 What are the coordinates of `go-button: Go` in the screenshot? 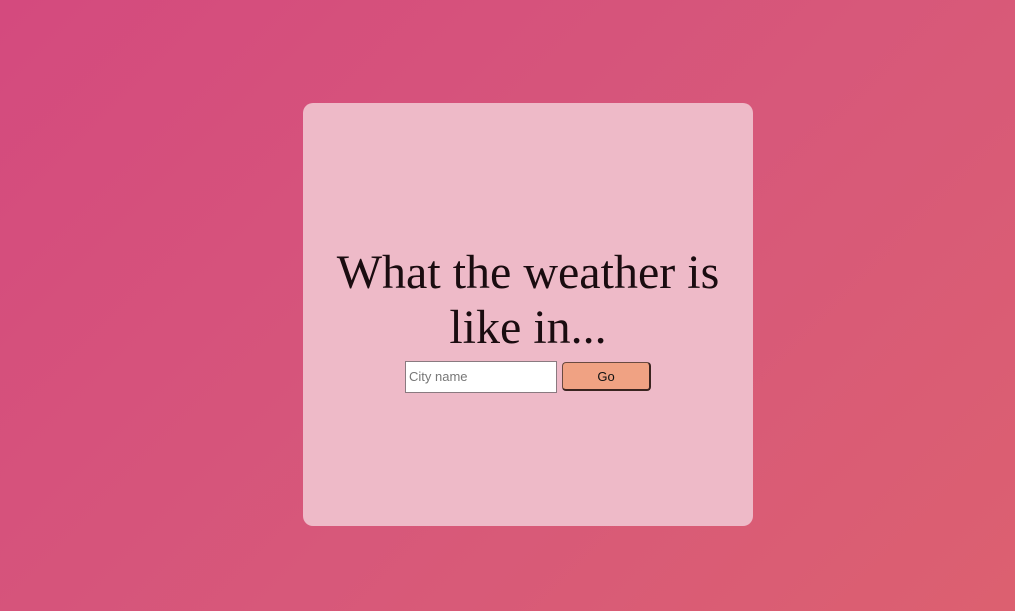 It's located at (606, 376).